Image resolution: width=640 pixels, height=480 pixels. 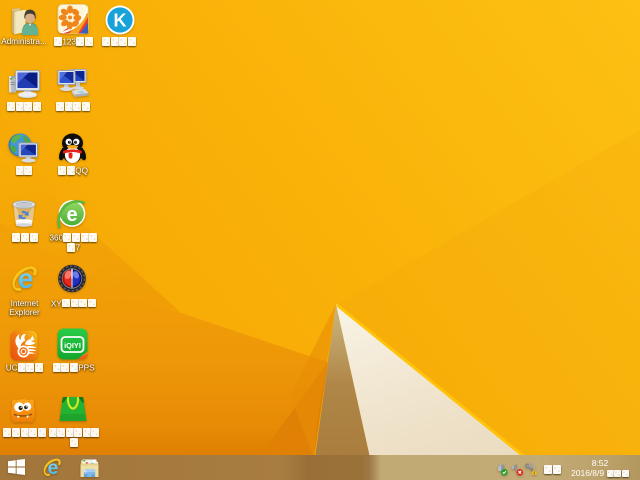 What do you see at coordinates (120, 21) in the screenshot?
I see `svg-text: K` at bounding box center [120, 21].